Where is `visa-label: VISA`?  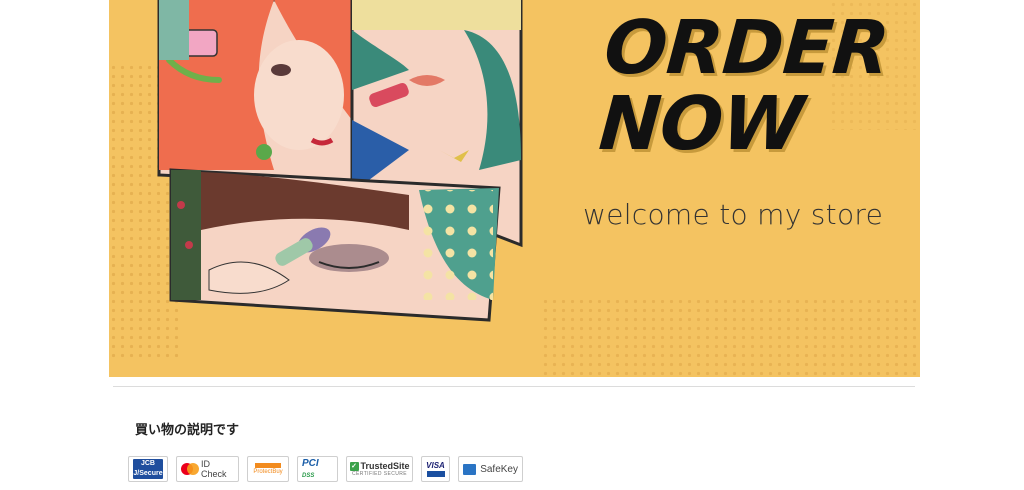
visa-label: VISA is located at coordinates (435, 465).